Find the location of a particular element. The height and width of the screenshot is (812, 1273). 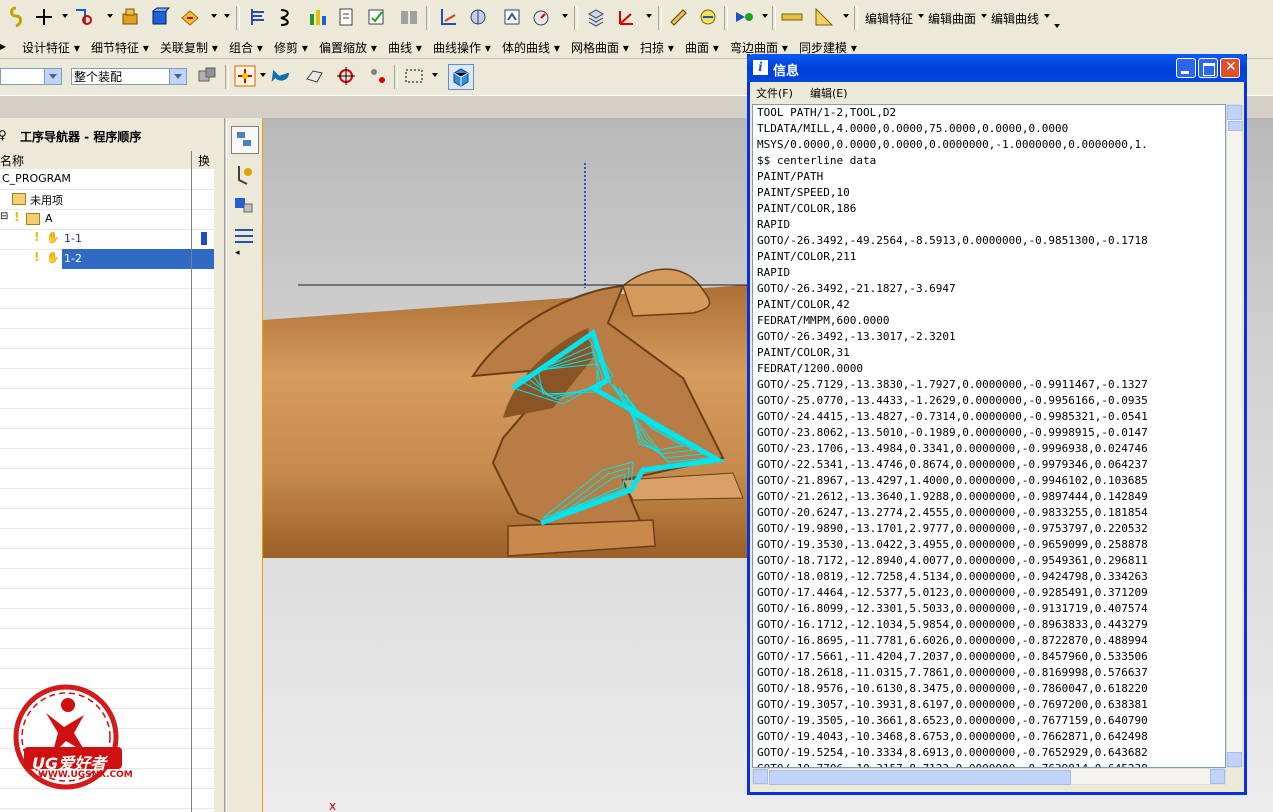

menu-file: 文件(F) is located at coordinates (774, 93).